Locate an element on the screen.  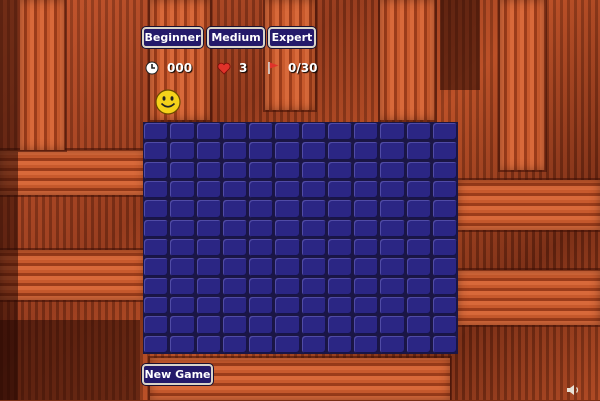
beginner-button: Beginner is located at coordinates (172, 37).